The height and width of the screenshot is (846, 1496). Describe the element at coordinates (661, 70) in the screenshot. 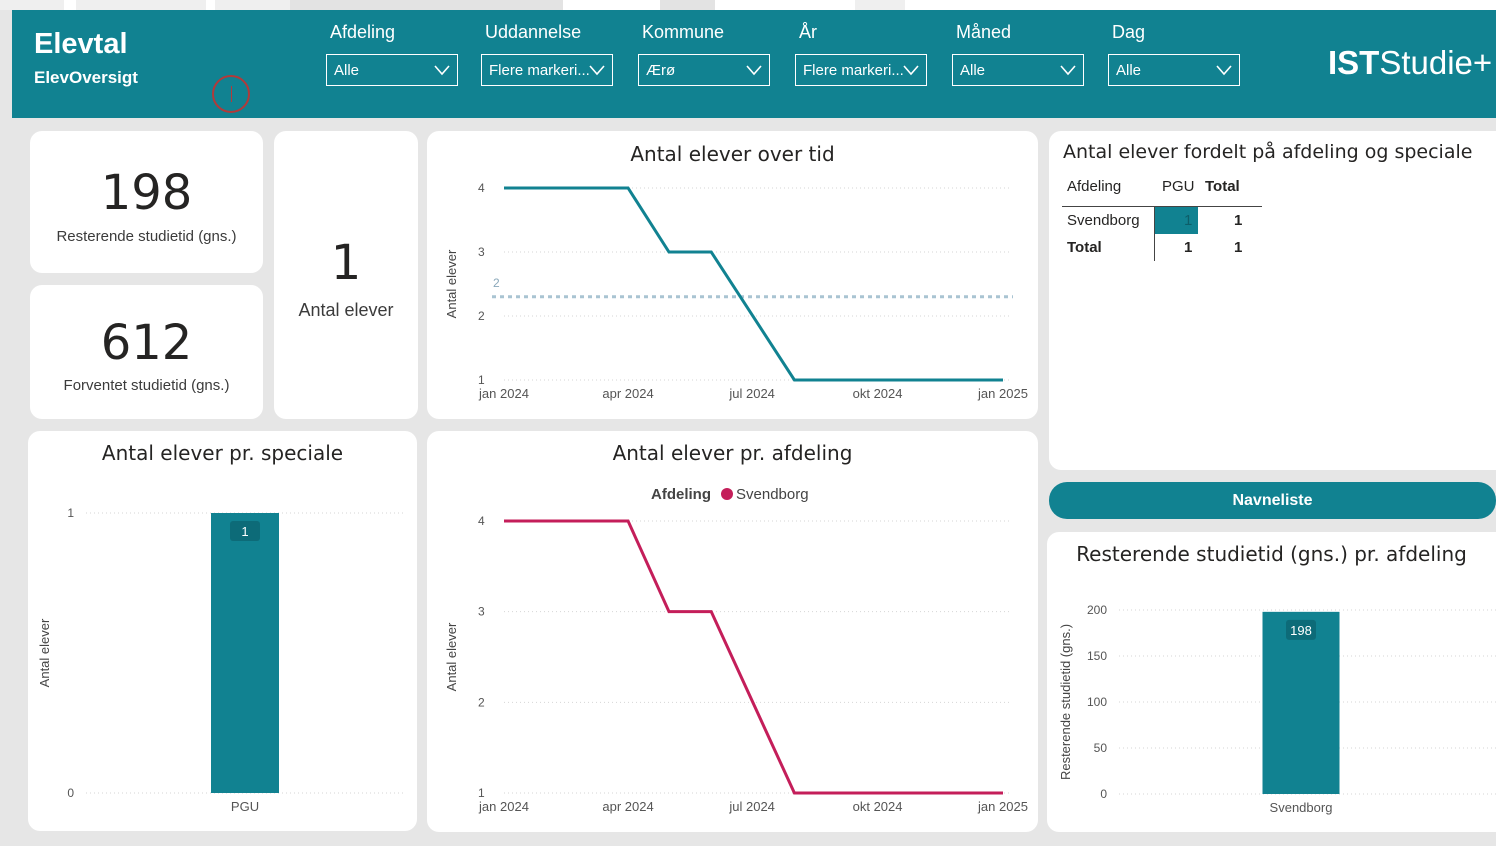

I see `slicer-value: Ærø` at that location.